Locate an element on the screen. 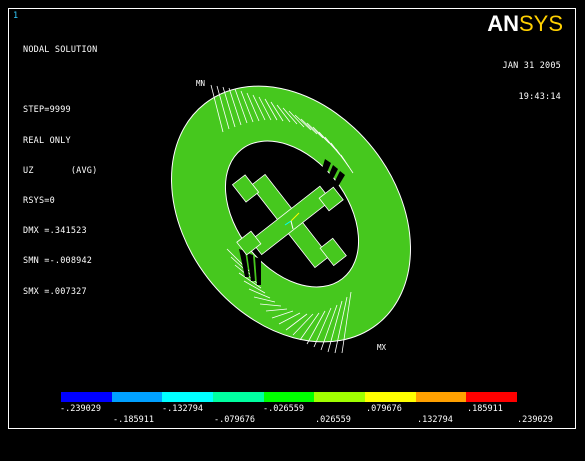 The width and height of the screenshot is (585, 461). legend-label: .185911 is located at coordinates (485, 409).